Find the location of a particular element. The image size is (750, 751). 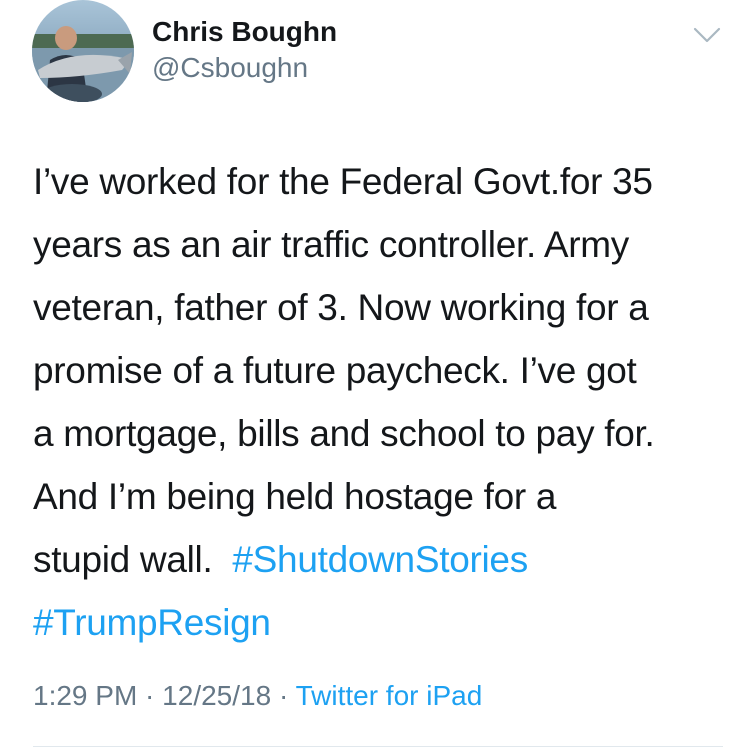

avatar is located at coordinates (83, 51).